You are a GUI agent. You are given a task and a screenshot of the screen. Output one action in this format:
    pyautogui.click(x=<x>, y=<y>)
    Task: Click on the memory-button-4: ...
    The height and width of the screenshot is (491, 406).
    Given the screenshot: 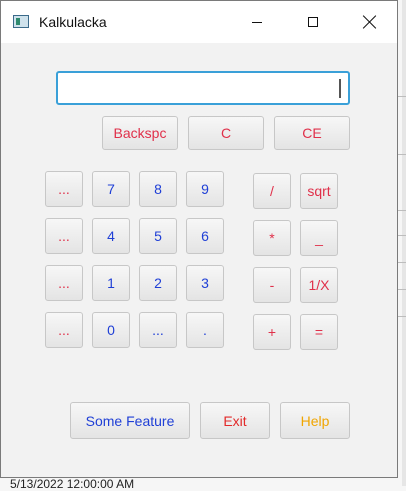 What is the action you would take?
    pyautogui.click(x=64, y=330)
    